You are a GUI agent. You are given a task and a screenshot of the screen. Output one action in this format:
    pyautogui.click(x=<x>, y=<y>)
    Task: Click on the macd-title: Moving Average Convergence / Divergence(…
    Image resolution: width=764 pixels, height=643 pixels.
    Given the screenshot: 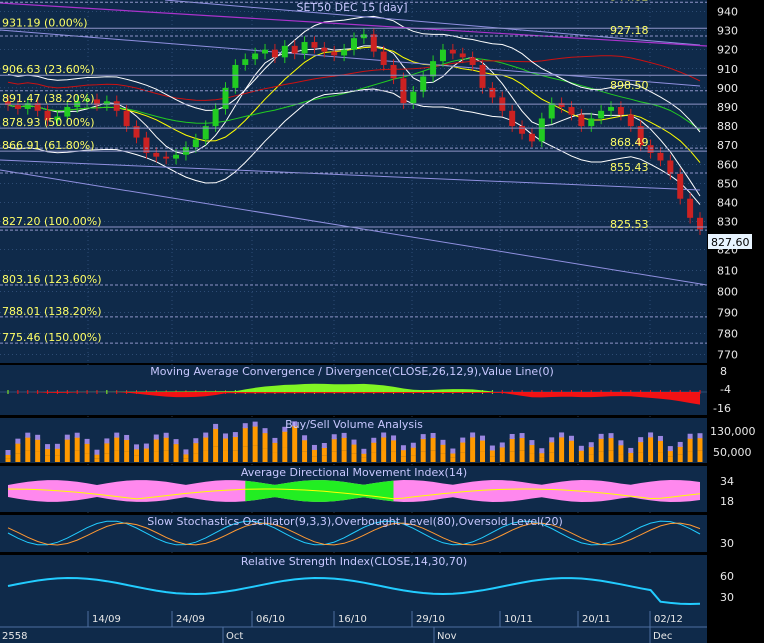 What is the action you would take?
    pyautogui.click(x=352, y=371)
    